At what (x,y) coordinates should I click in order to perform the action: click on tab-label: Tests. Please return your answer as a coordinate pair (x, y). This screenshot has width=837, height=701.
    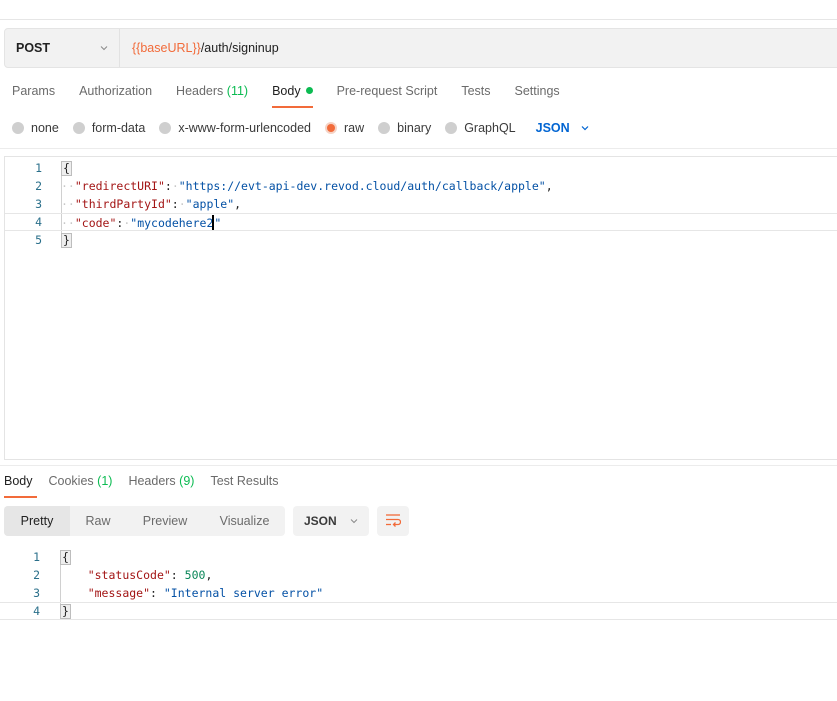
    Looking at the image, I should click on (476, 91).